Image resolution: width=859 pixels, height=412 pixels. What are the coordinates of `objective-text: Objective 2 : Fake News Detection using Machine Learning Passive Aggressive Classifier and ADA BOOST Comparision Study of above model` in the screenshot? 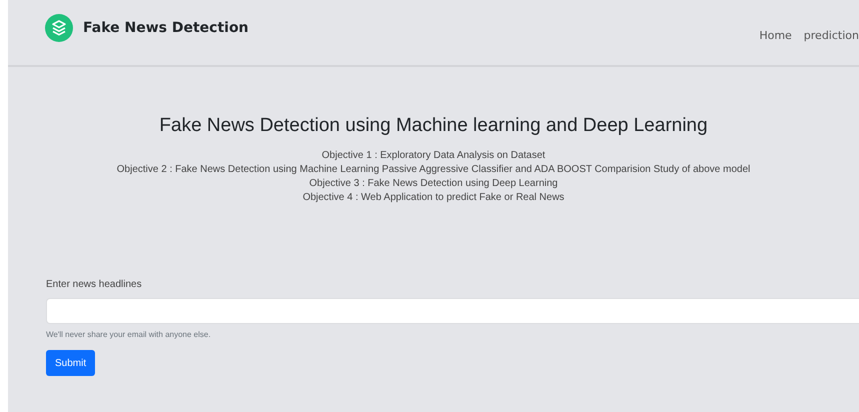 It's located at (433, 170).